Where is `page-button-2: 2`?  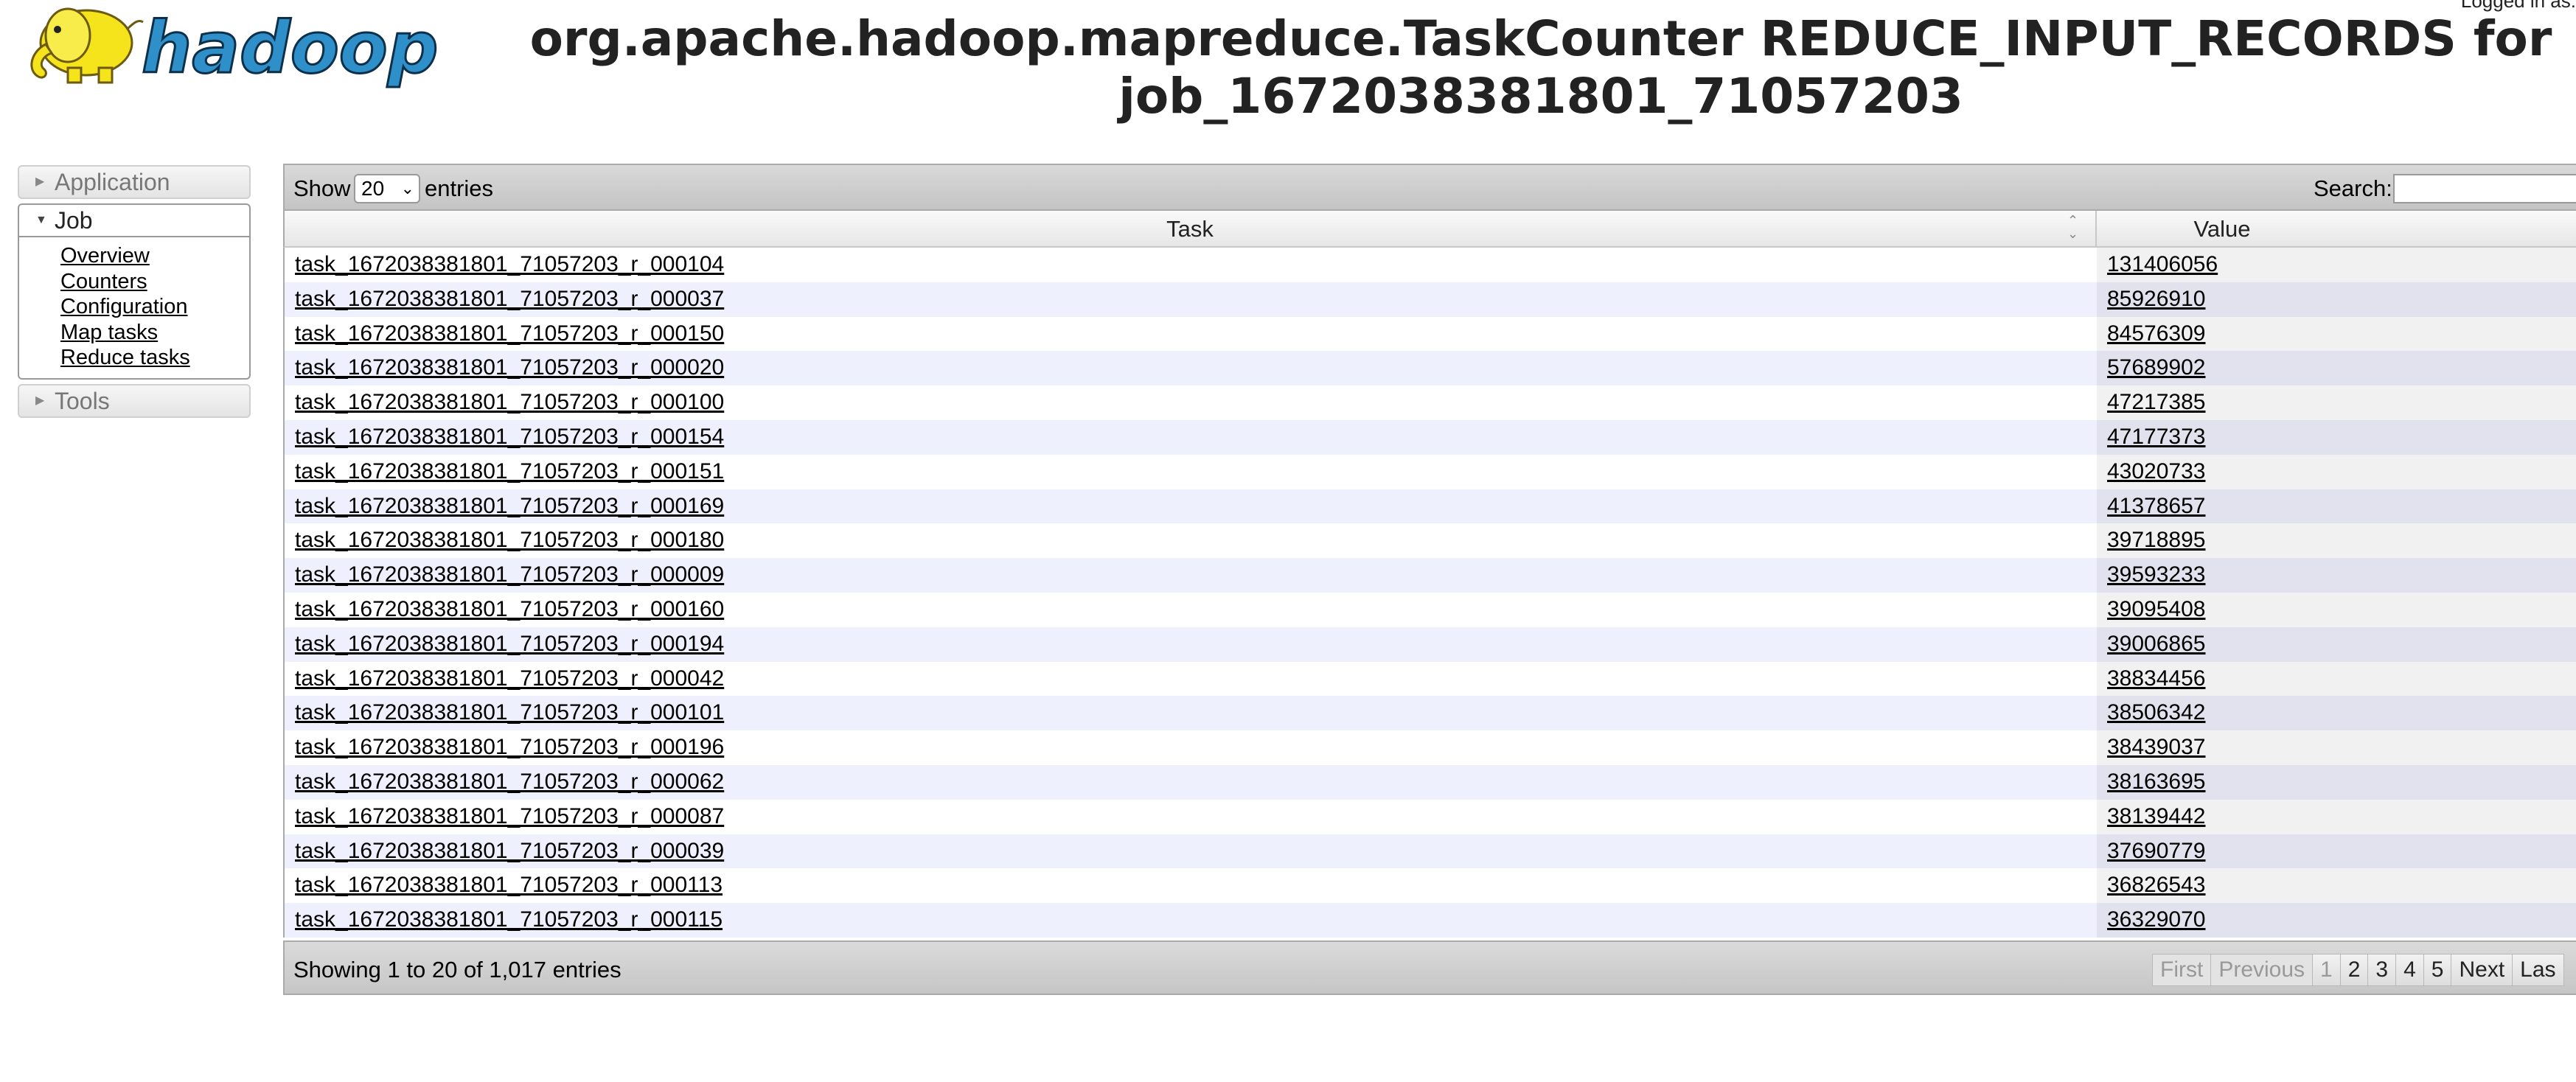 page-button-2: 2 is located at coordinates (2354, 970).